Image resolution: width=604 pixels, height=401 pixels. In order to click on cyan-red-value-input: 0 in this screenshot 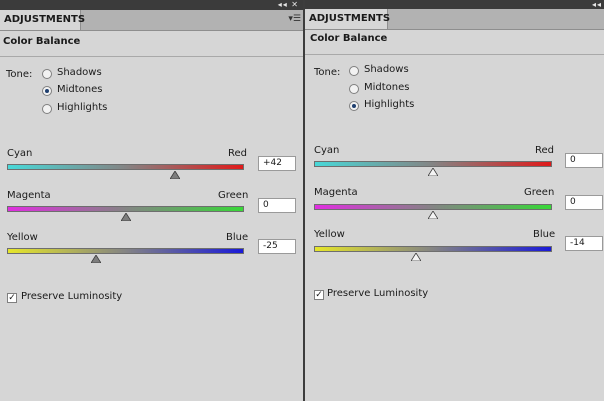, I will do `click(584, 160)`.